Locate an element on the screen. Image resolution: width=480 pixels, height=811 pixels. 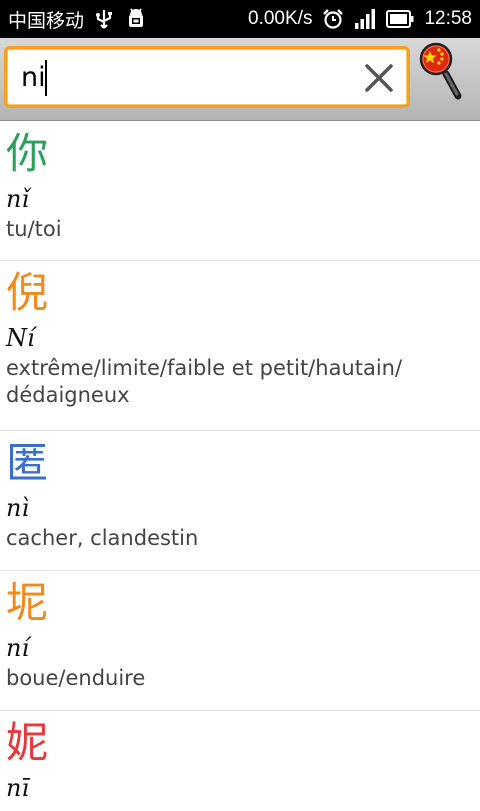
definition: cacher, clandestin is located at coordinates (102, 538).